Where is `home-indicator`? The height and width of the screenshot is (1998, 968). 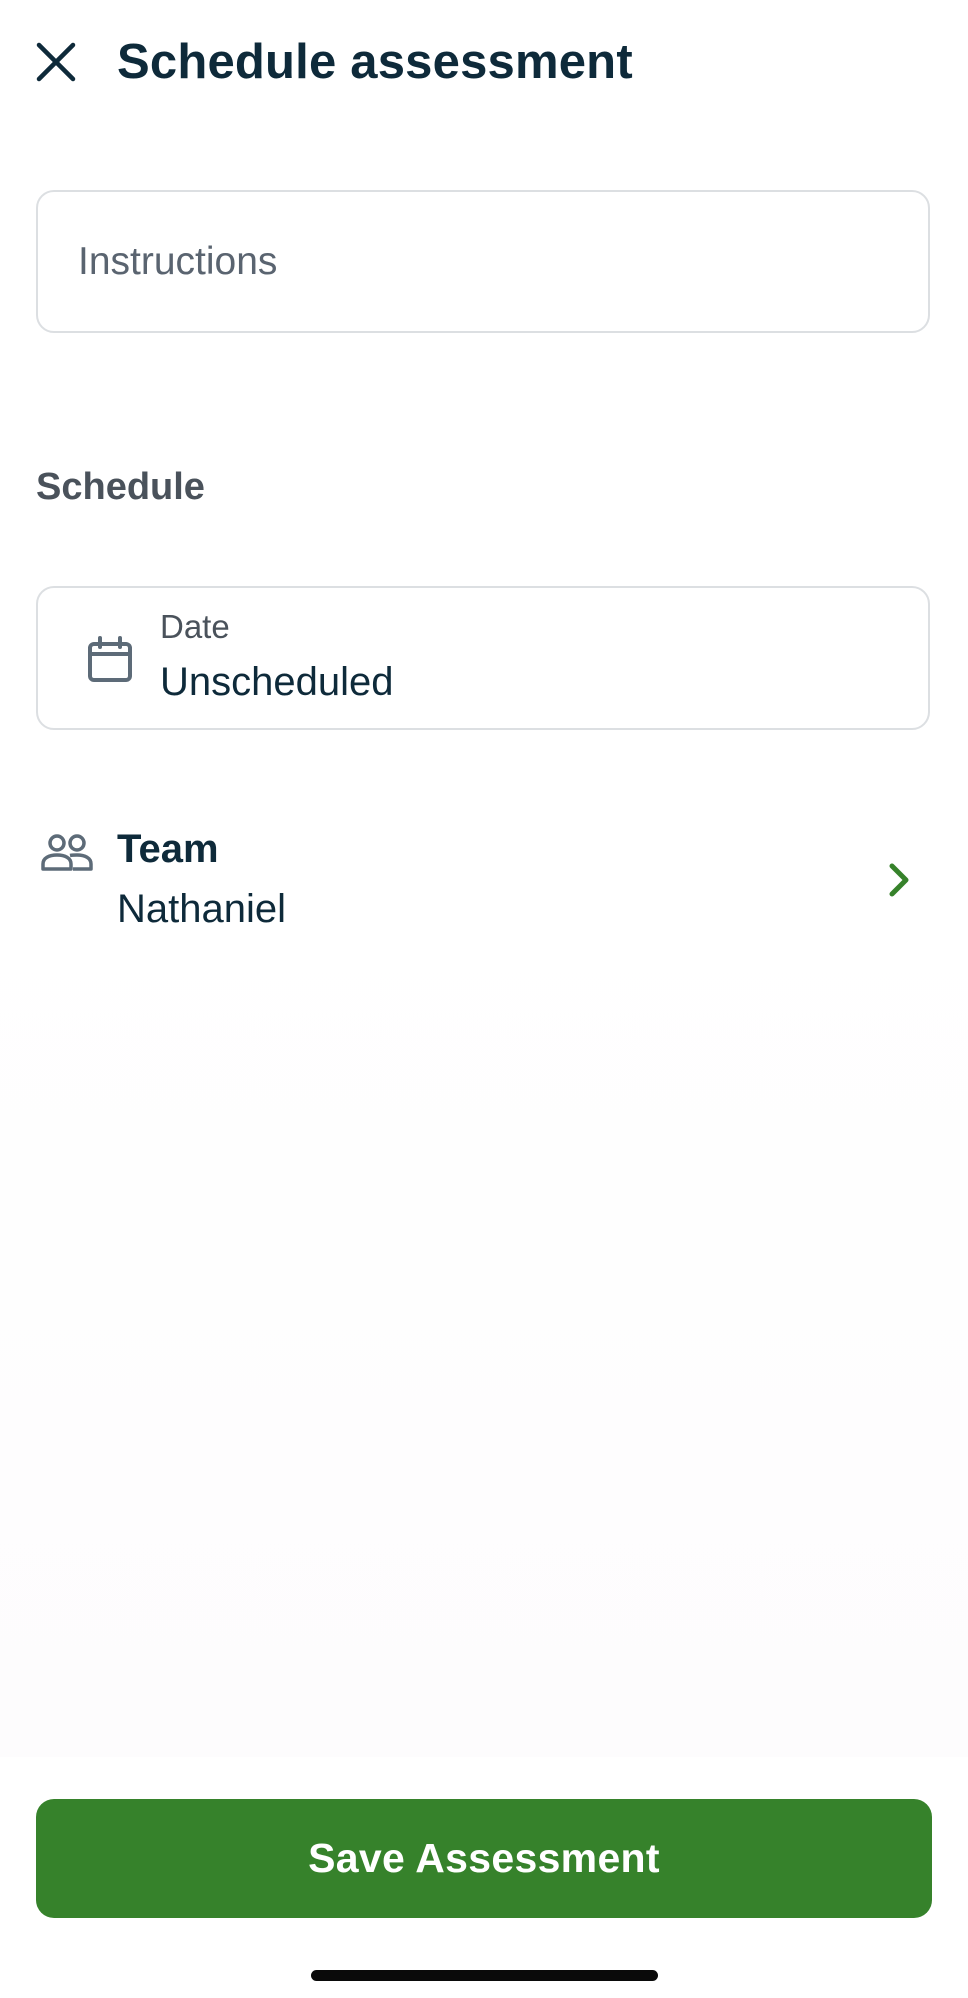 home-indicator is located at coordinates (484, 1975).